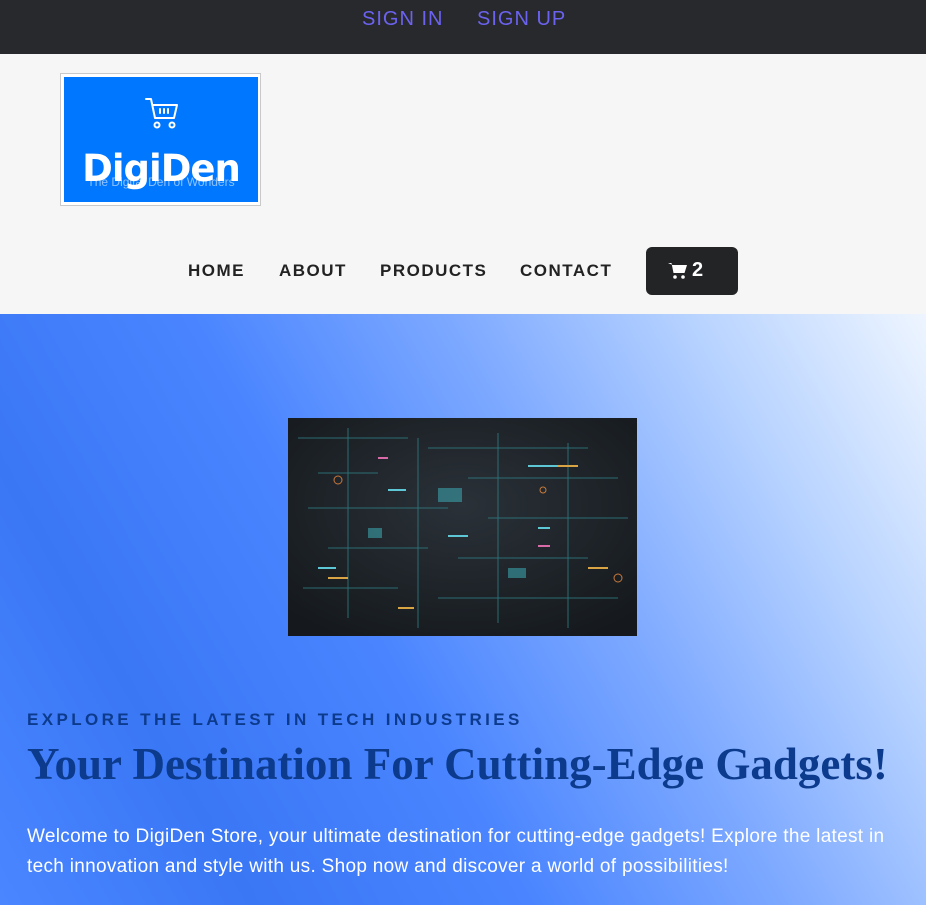 Image resolution: width=926 pixels, height=905 pixels. Describe the element at coordinates (313, 271) in the screenshot. I see `nav-about: ABOUT` at that location.